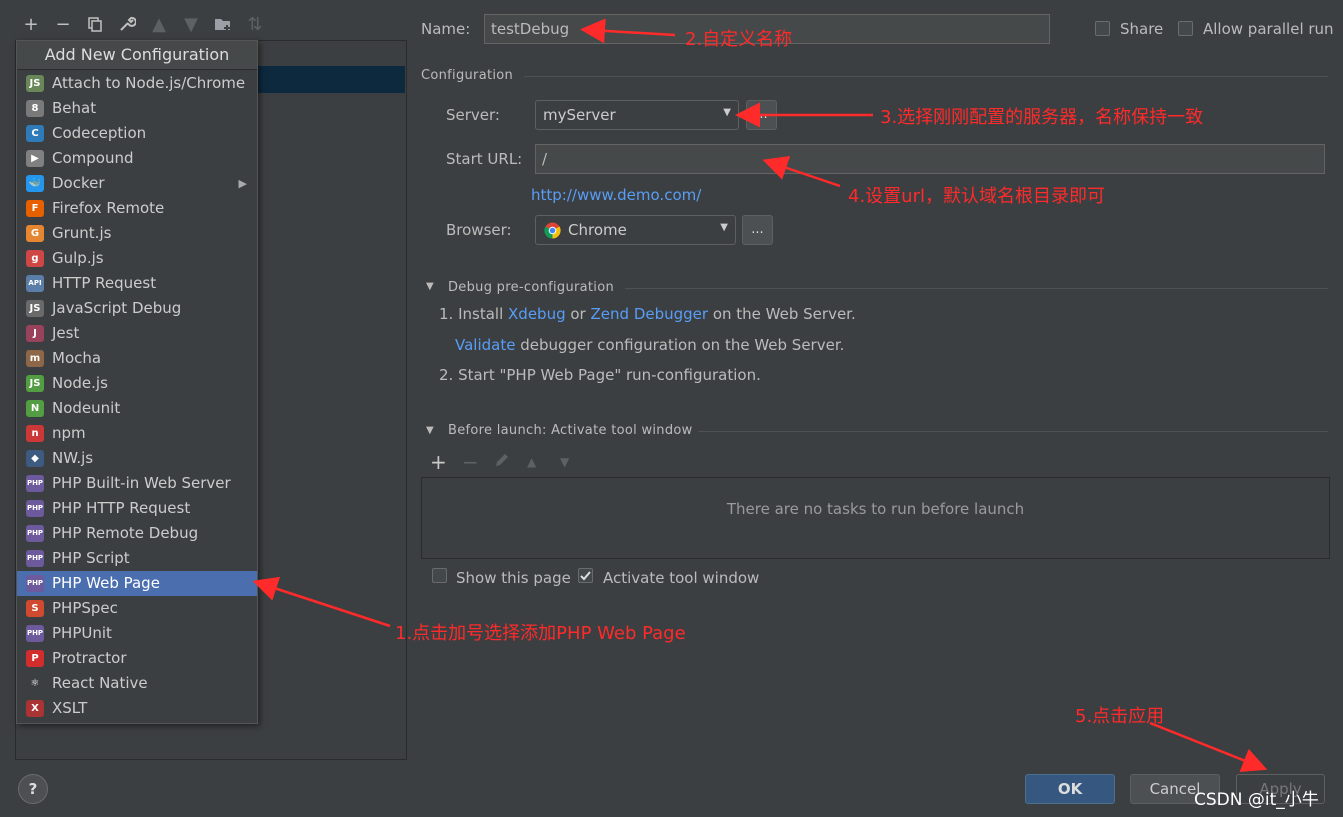  What do you see at coordinates (1120, 716) in the screenshot?
I see `annotation-5: 5.点击应用` at bounding box center [1120, 716].